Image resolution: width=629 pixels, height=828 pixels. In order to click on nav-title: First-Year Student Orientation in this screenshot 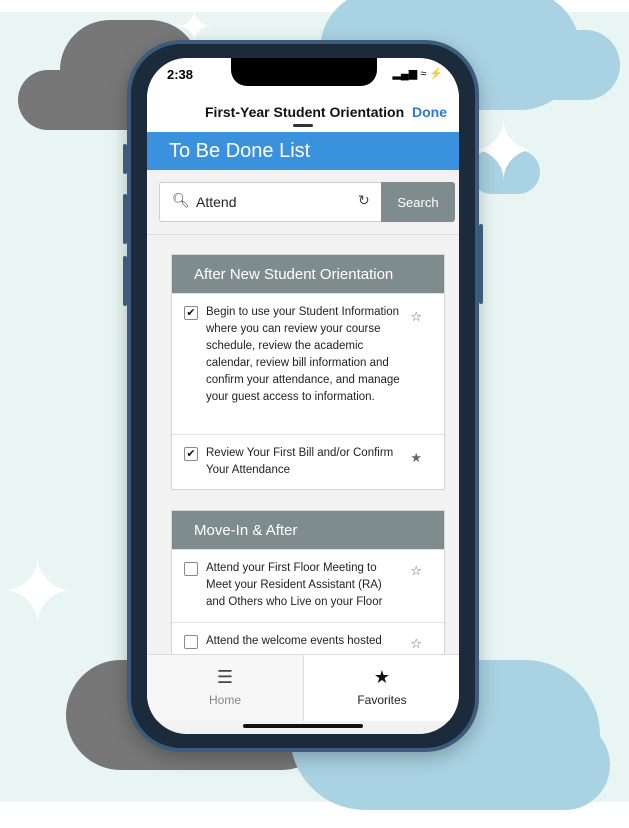, I will do `click(305, 112)`.